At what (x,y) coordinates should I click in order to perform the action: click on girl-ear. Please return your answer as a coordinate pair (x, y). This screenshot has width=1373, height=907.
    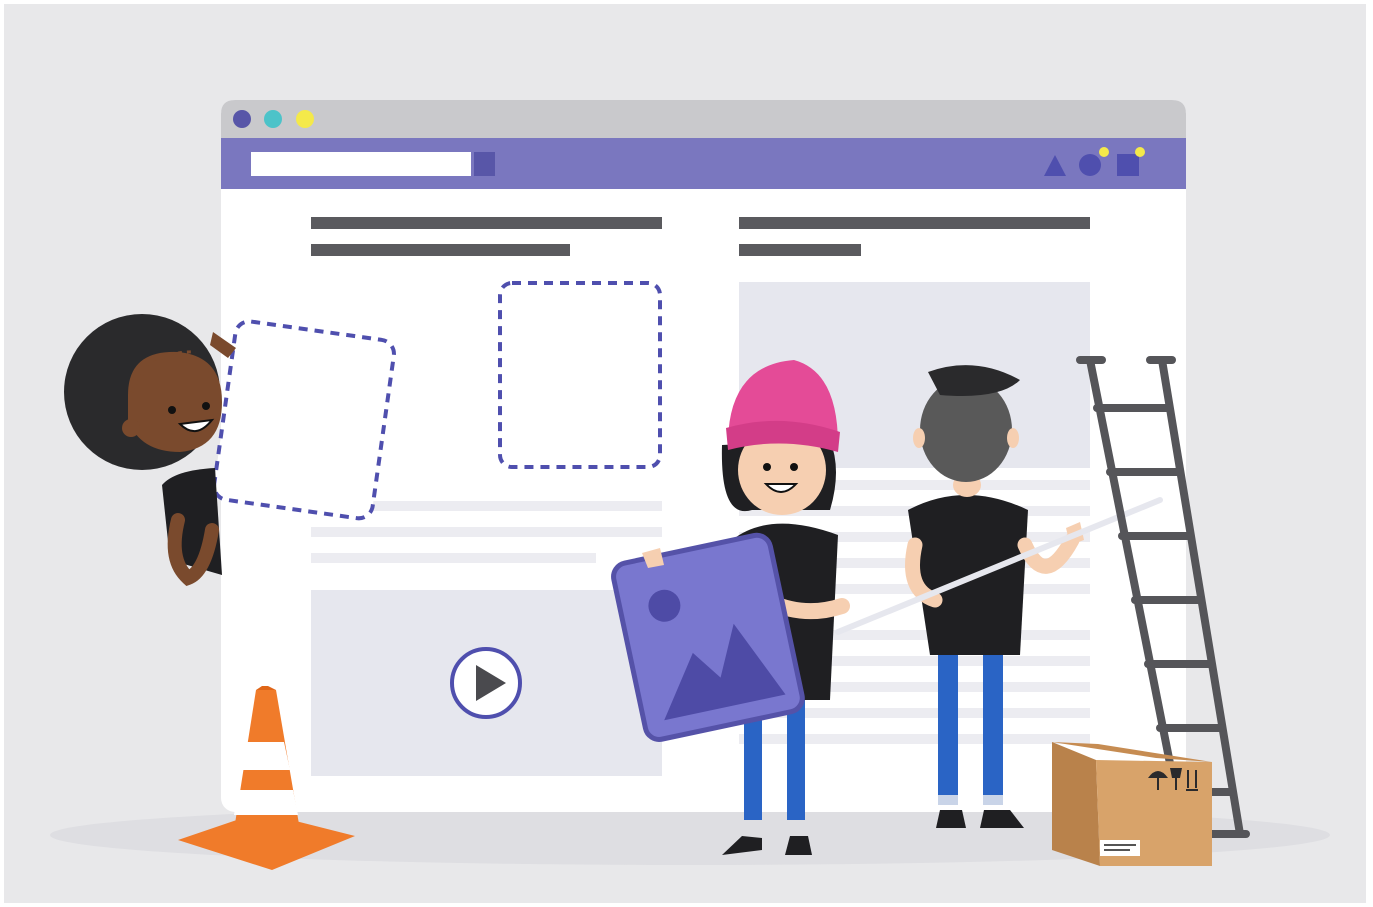
    Looking at the image, I should click on (131, 428).